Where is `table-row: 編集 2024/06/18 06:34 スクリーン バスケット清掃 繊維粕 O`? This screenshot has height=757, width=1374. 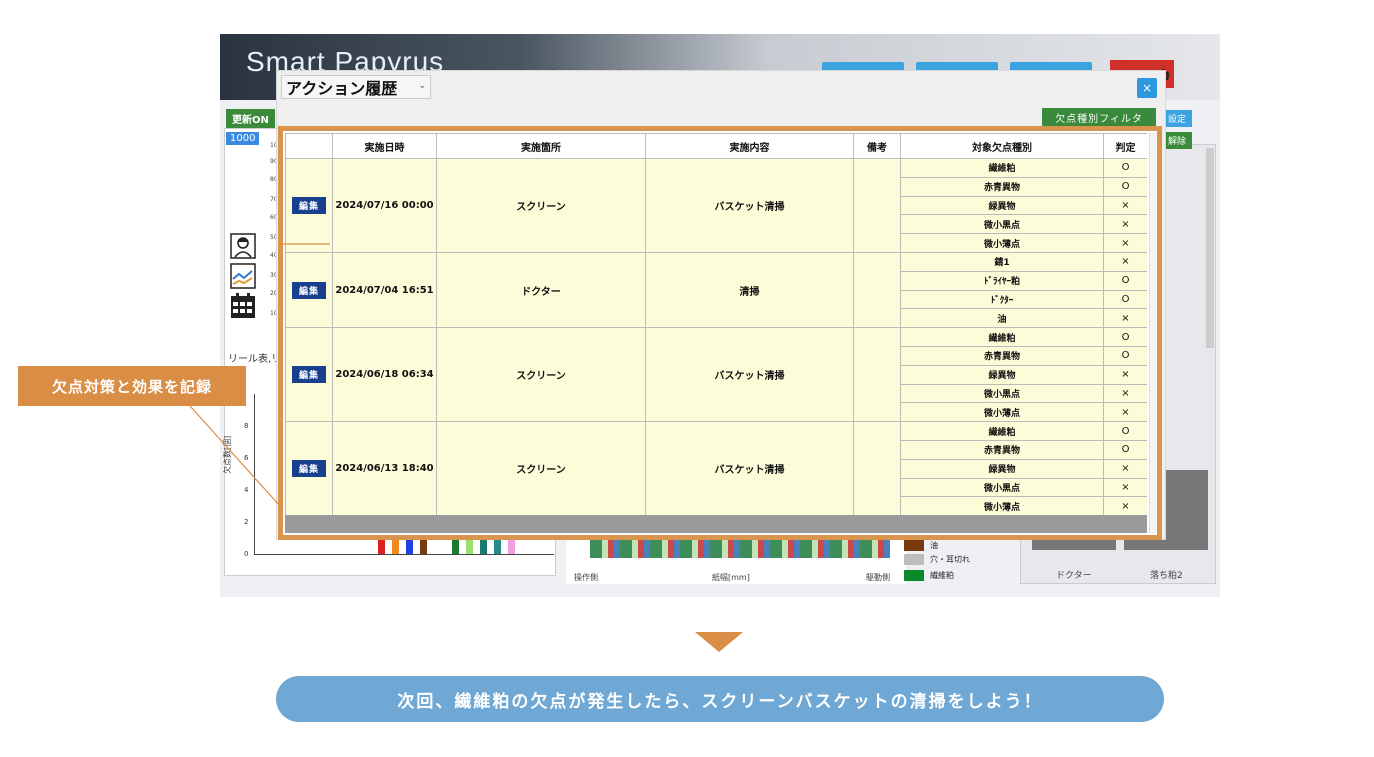 table-row: 編集 2024/06/18 06:34 スクリーン バスケット清掃 繊維粕 O is located at coordinates (716, 375).